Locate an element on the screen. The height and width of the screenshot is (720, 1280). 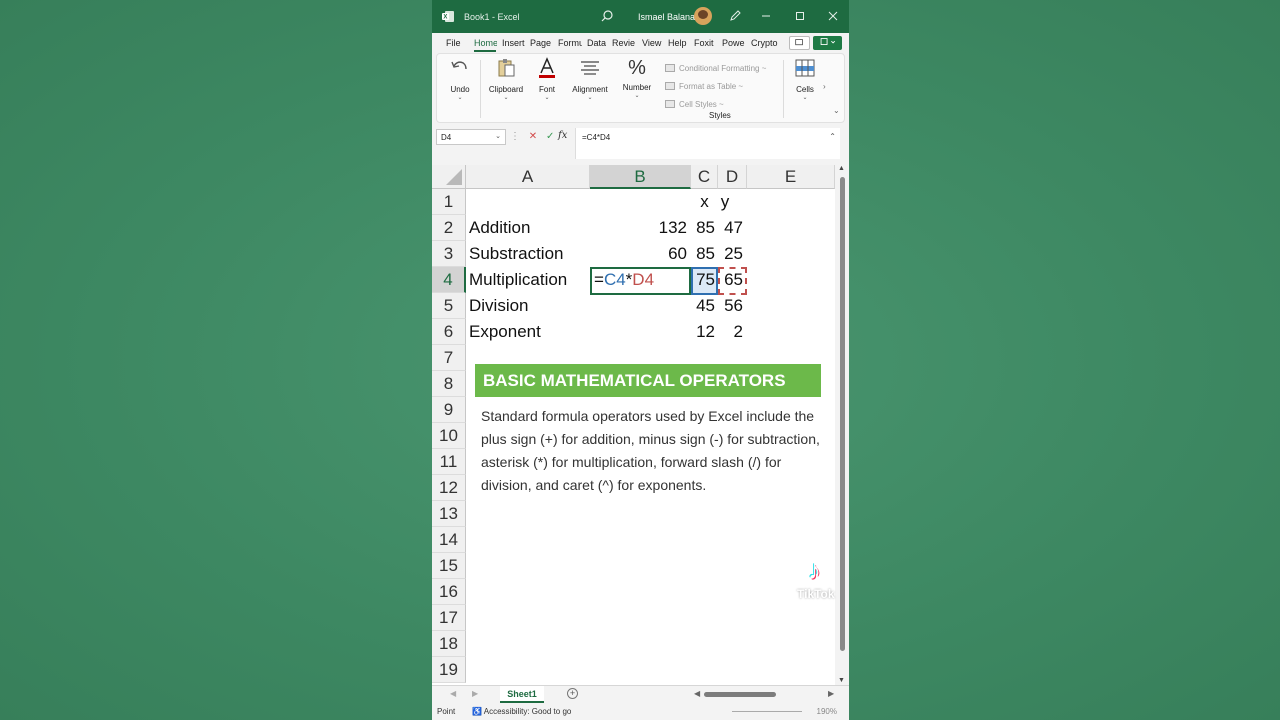
row-header-19: 19 is located at coordinates (449, 670).